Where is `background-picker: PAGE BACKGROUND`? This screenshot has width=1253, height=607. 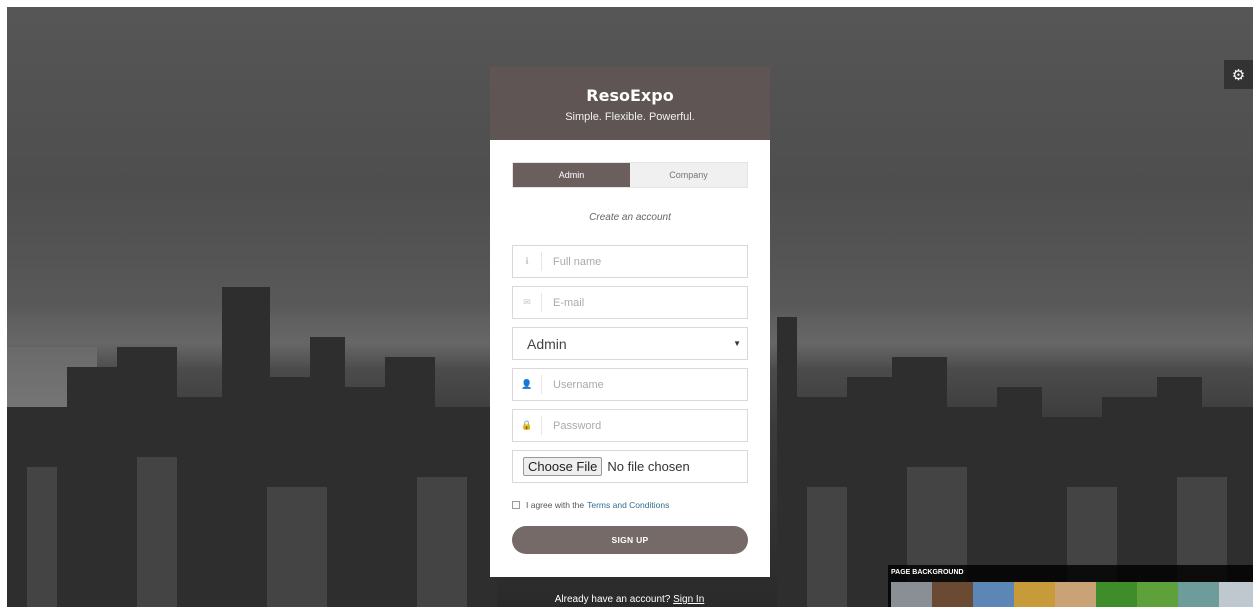
background-picker: PAGE BACKGROUND is located at coordinates (1070, 586).